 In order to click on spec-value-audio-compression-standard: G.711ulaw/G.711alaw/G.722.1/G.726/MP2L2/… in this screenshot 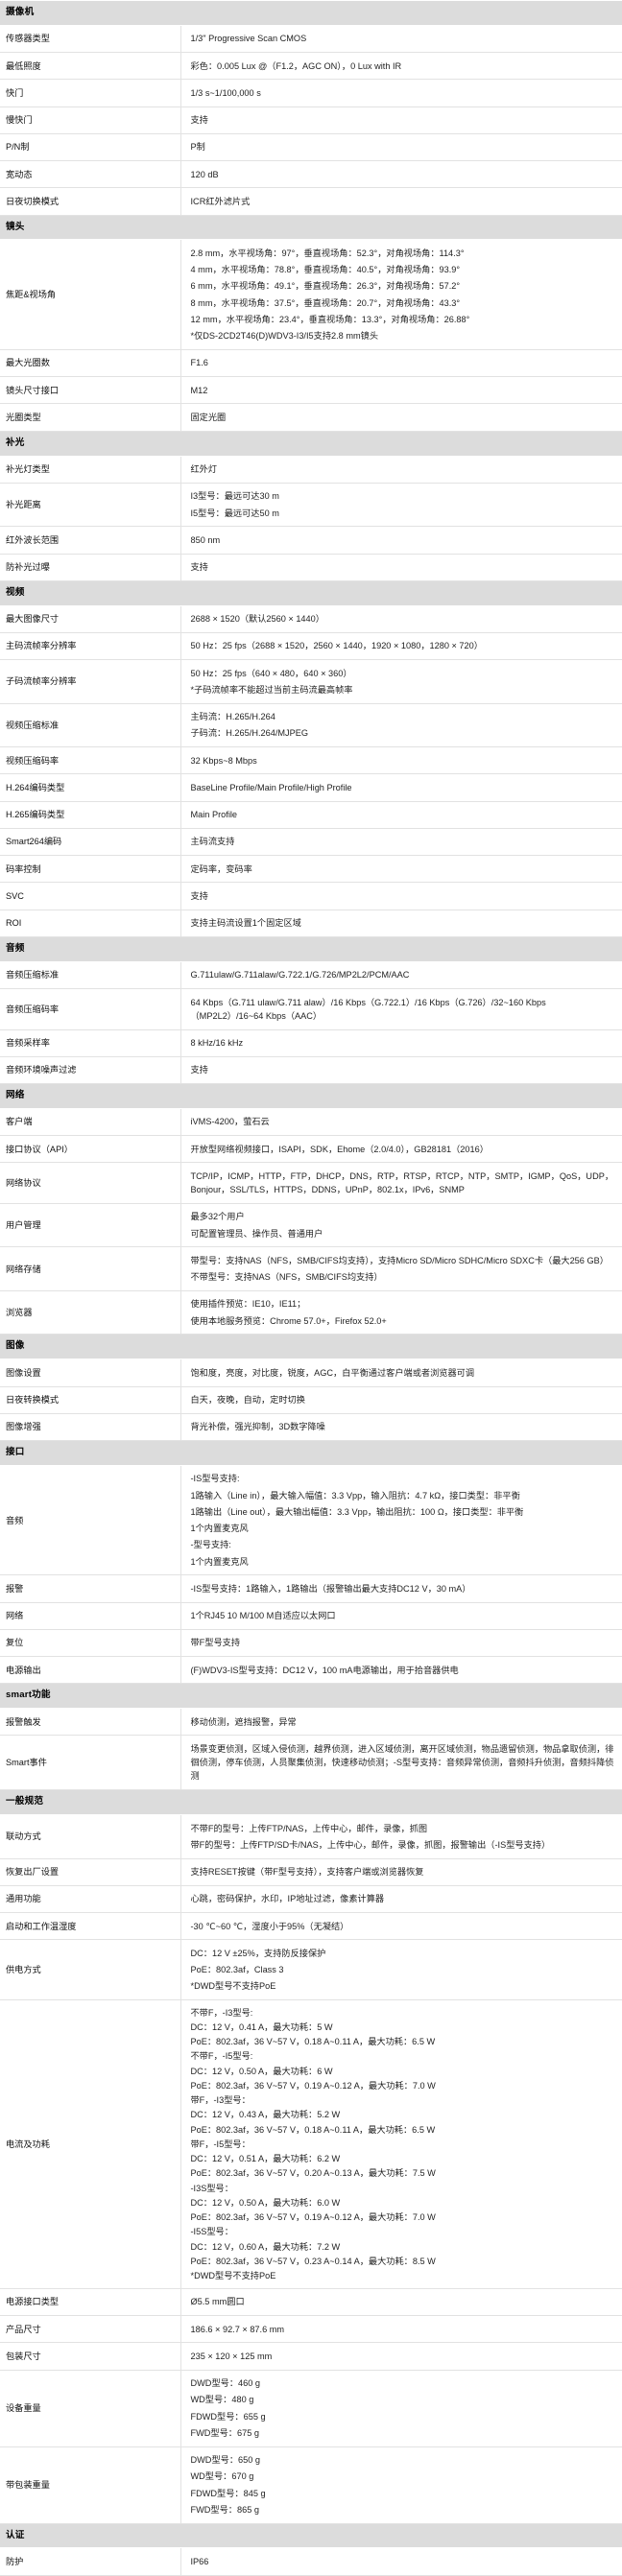, I will do `click(401, 975)`.